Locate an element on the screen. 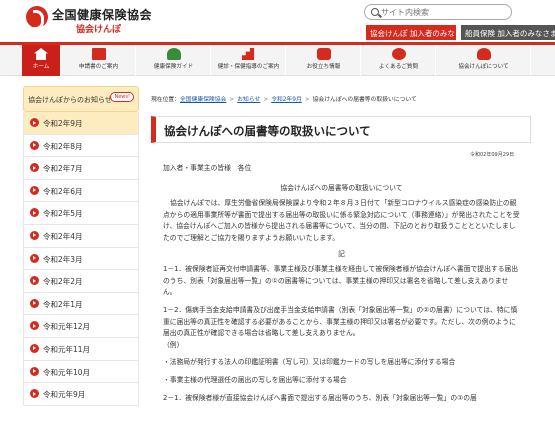 The image size is (555, 423). sidebar-item-label: 令和2年2月 is located at coordinates (63, 282).